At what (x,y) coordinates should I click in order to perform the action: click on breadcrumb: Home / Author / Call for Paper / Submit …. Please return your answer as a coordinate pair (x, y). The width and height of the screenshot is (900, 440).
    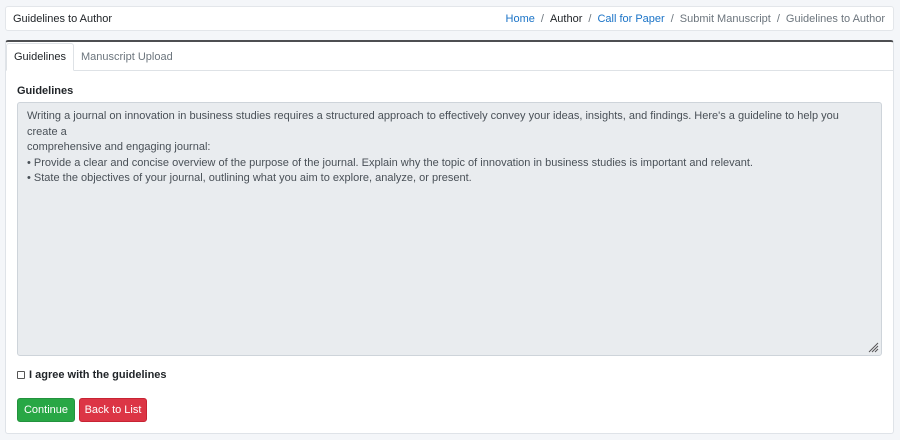
    Looking at the image, I should click on (695, 19).